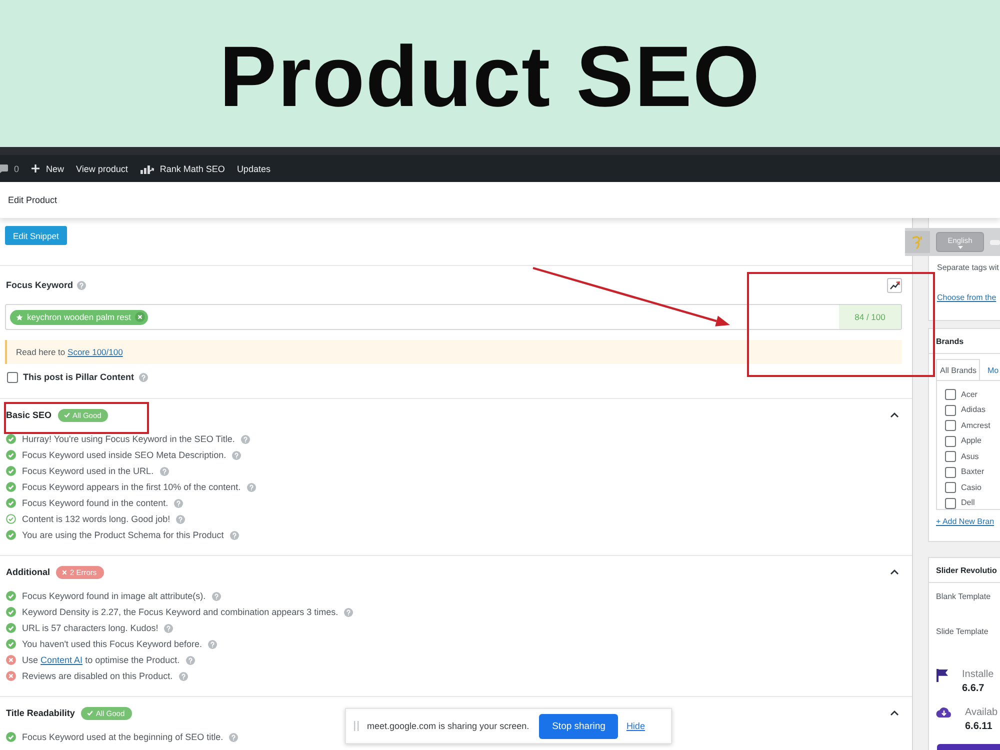  Describe the element at coordinates (978, 675) in the screenshot. I see `version-label: Installe` at that location.